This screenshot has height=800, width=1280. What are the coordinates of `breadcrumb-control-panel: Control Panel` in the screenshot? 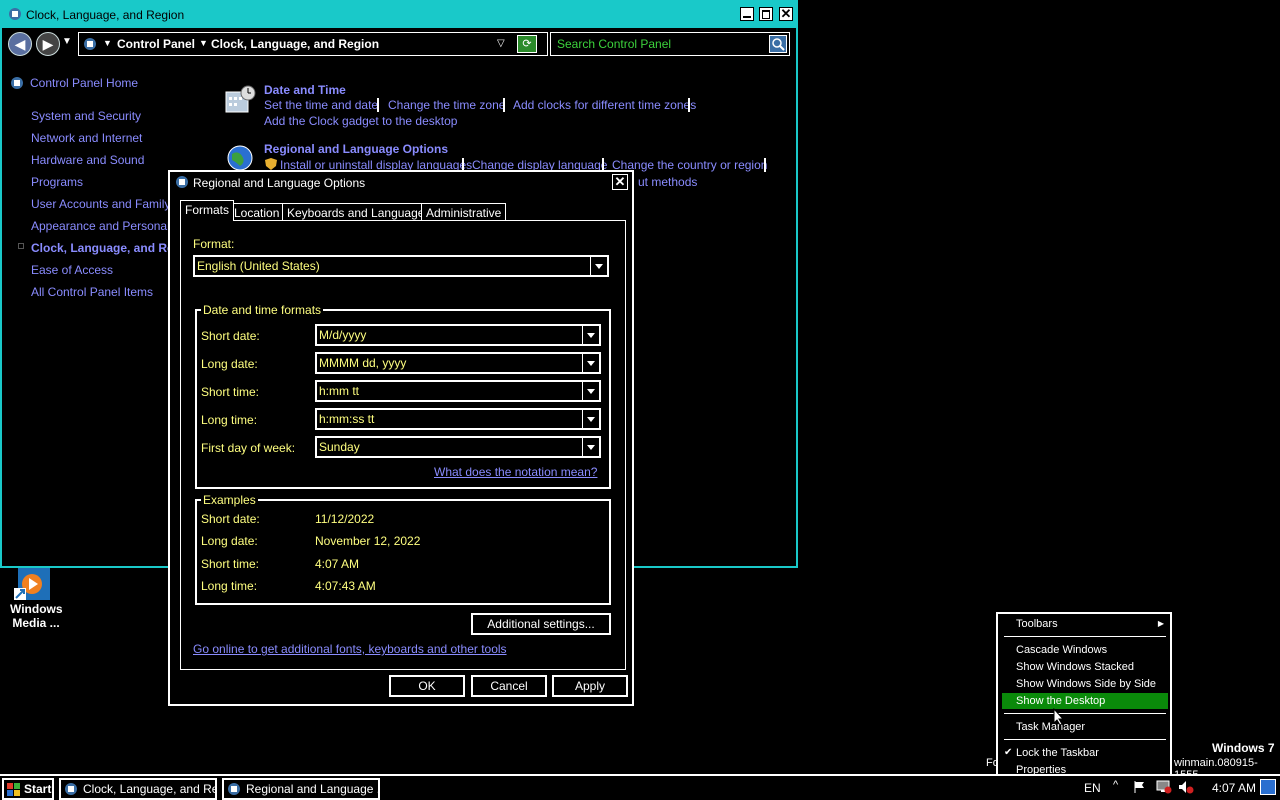 It's located at (156, 44).